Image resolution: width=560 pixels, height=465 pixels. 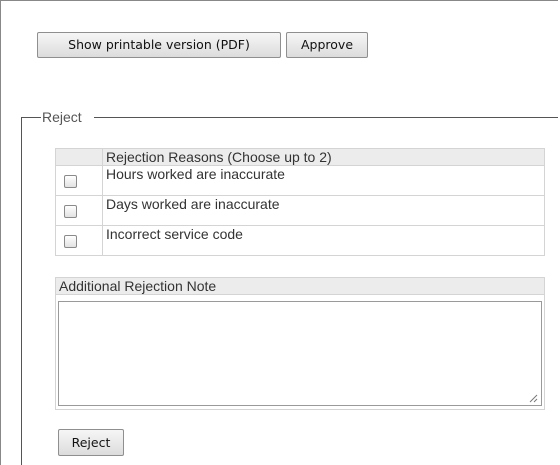 I want to click on table-header-row: Rejection Reasons (Choose up to 2), so click(x=300, y=157).